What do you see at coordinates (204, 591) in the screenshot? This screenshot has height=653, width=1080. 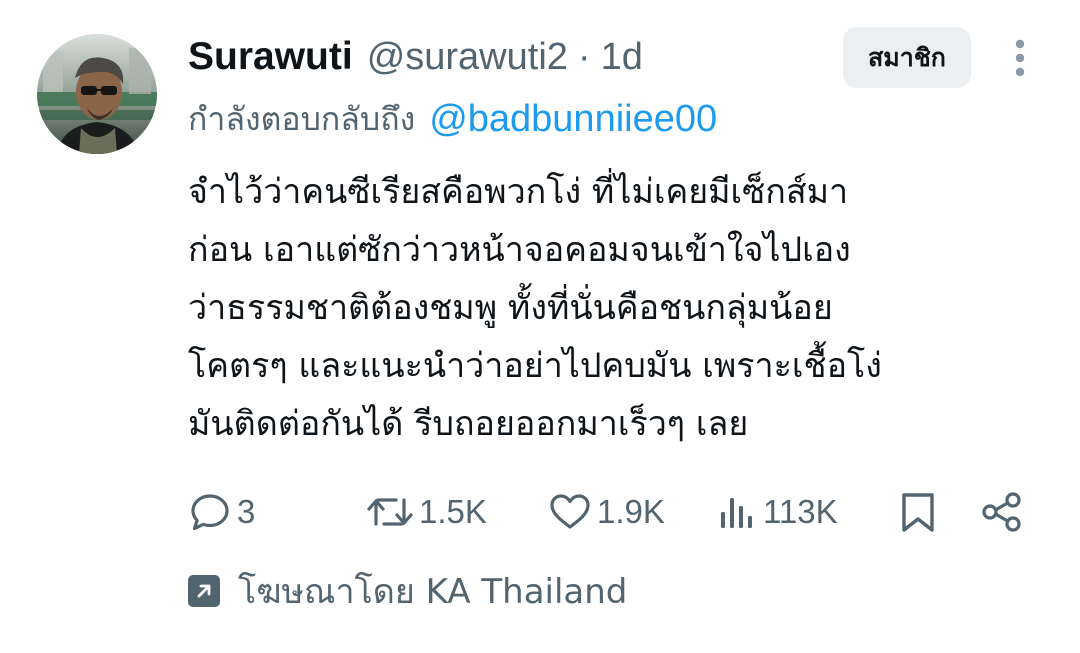 I see `promoted-arrow-icon` at bounding box center [204, 591].